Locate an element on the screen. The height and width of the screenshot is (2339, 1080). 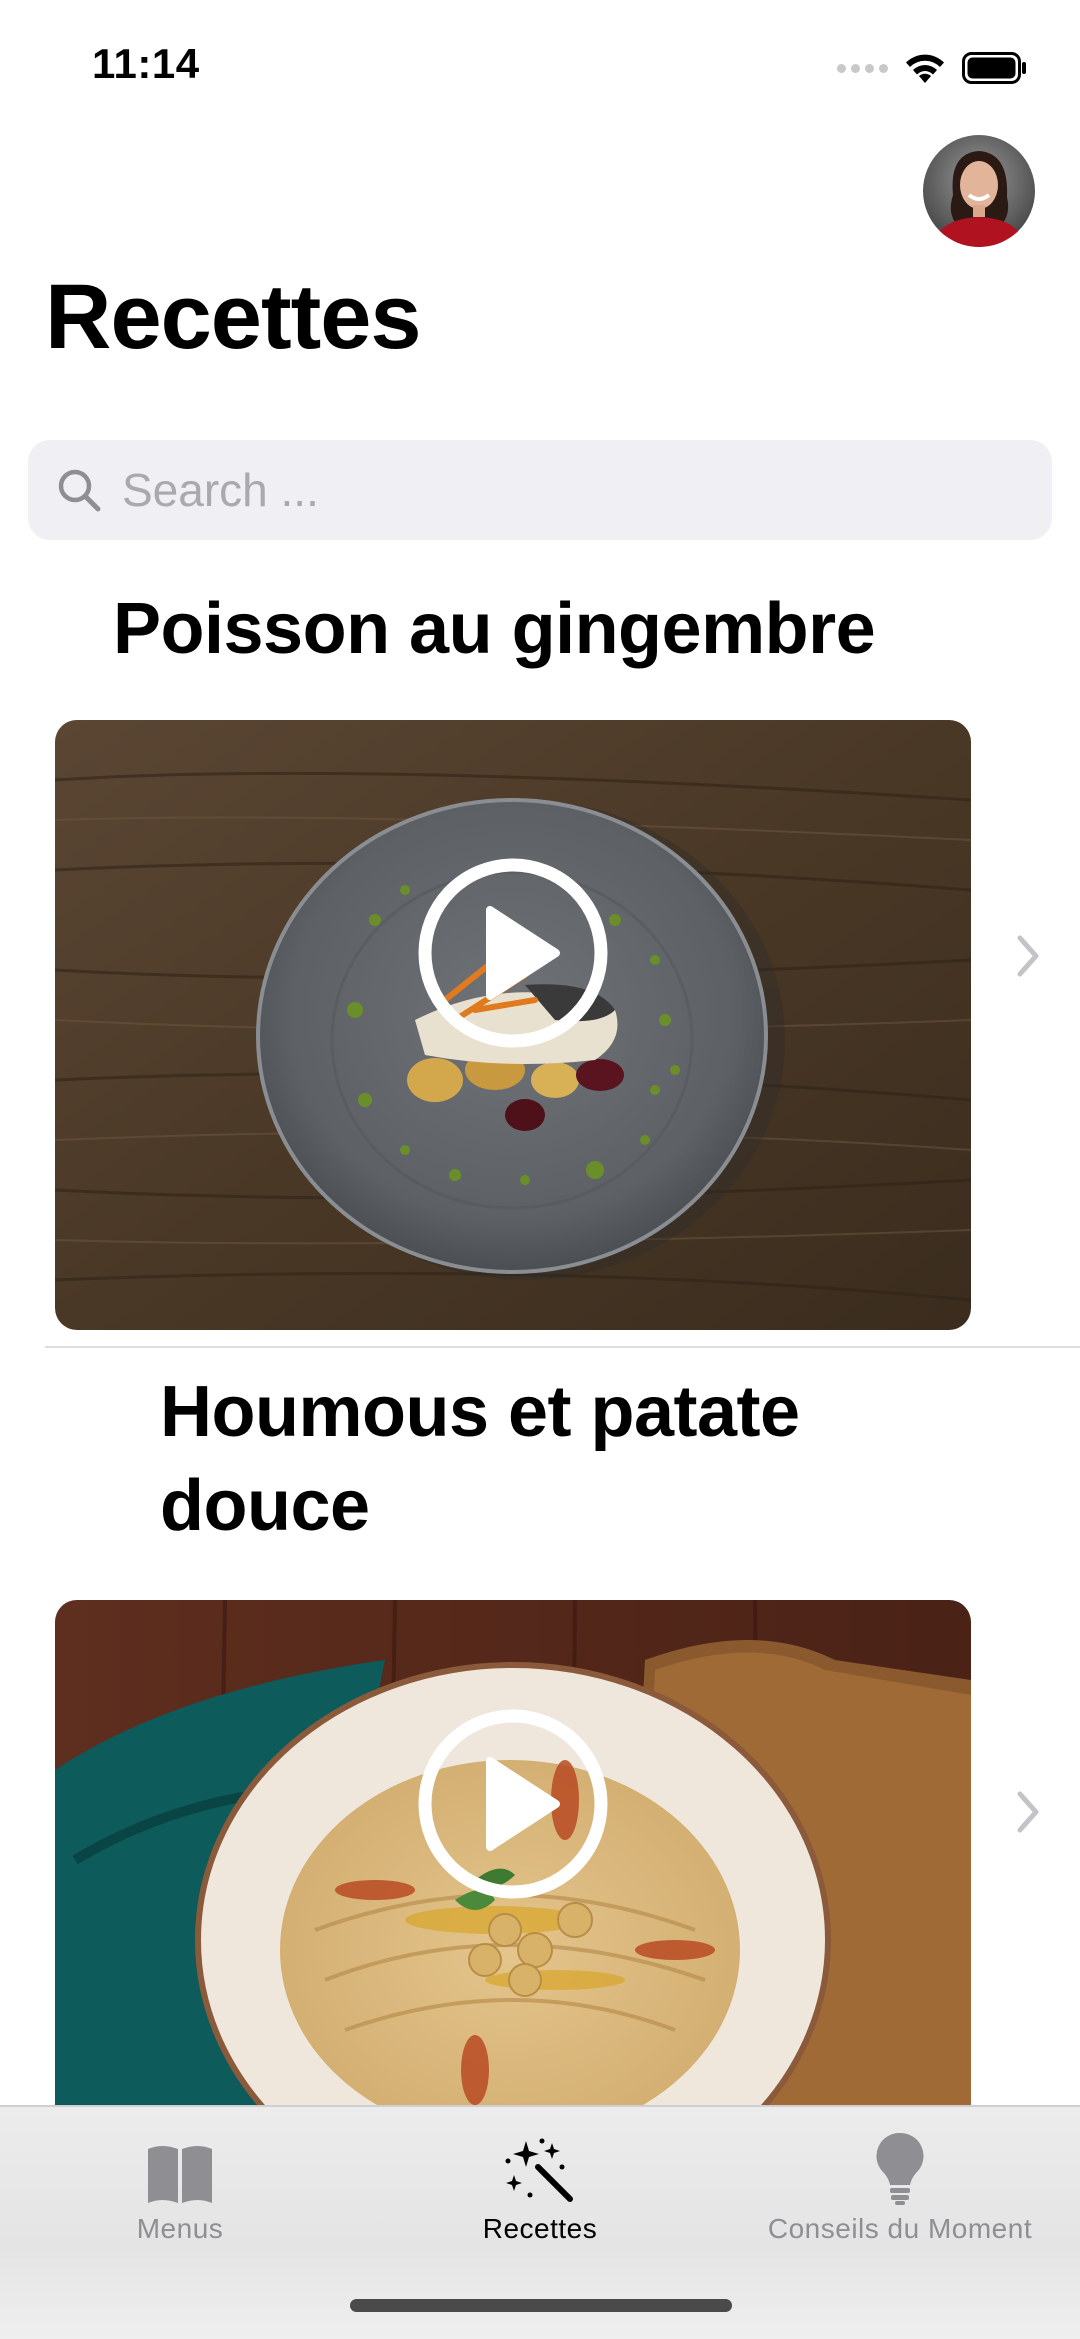
status-icons is located at coordinates (932, 68).